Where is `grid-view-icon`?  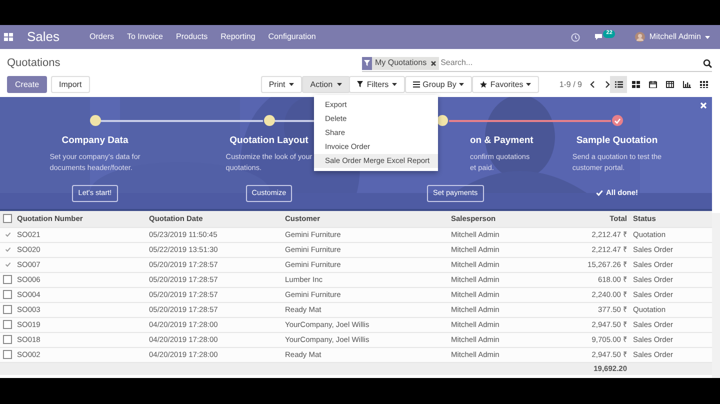
grid-view-icon is located at coordinates (704, 84).